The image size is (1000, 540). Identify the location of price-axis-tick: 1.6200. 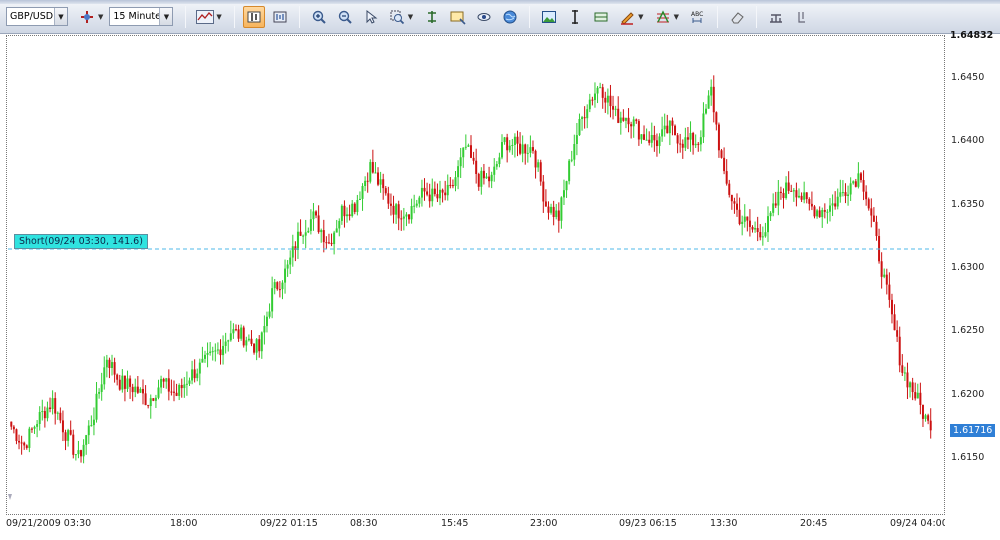
(968, 394).